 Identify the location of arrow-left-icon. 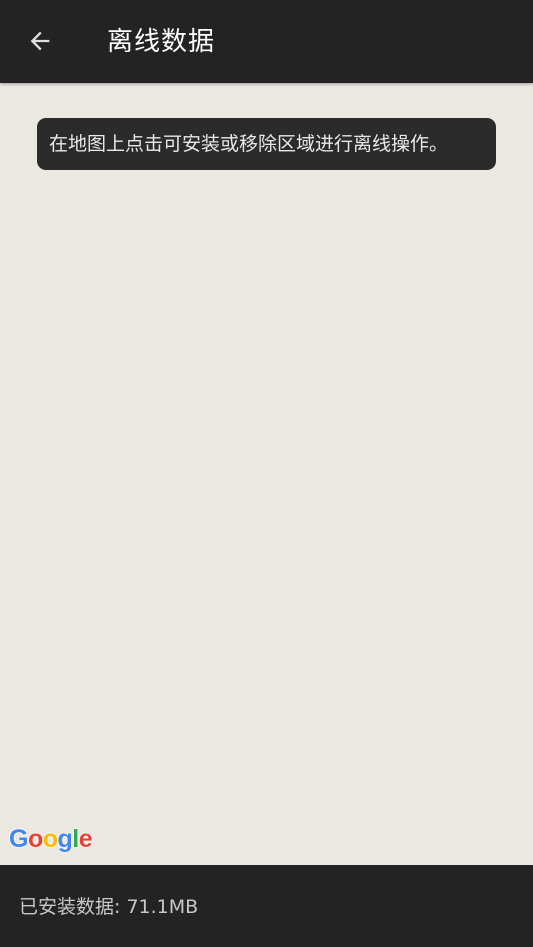
(40, 41).